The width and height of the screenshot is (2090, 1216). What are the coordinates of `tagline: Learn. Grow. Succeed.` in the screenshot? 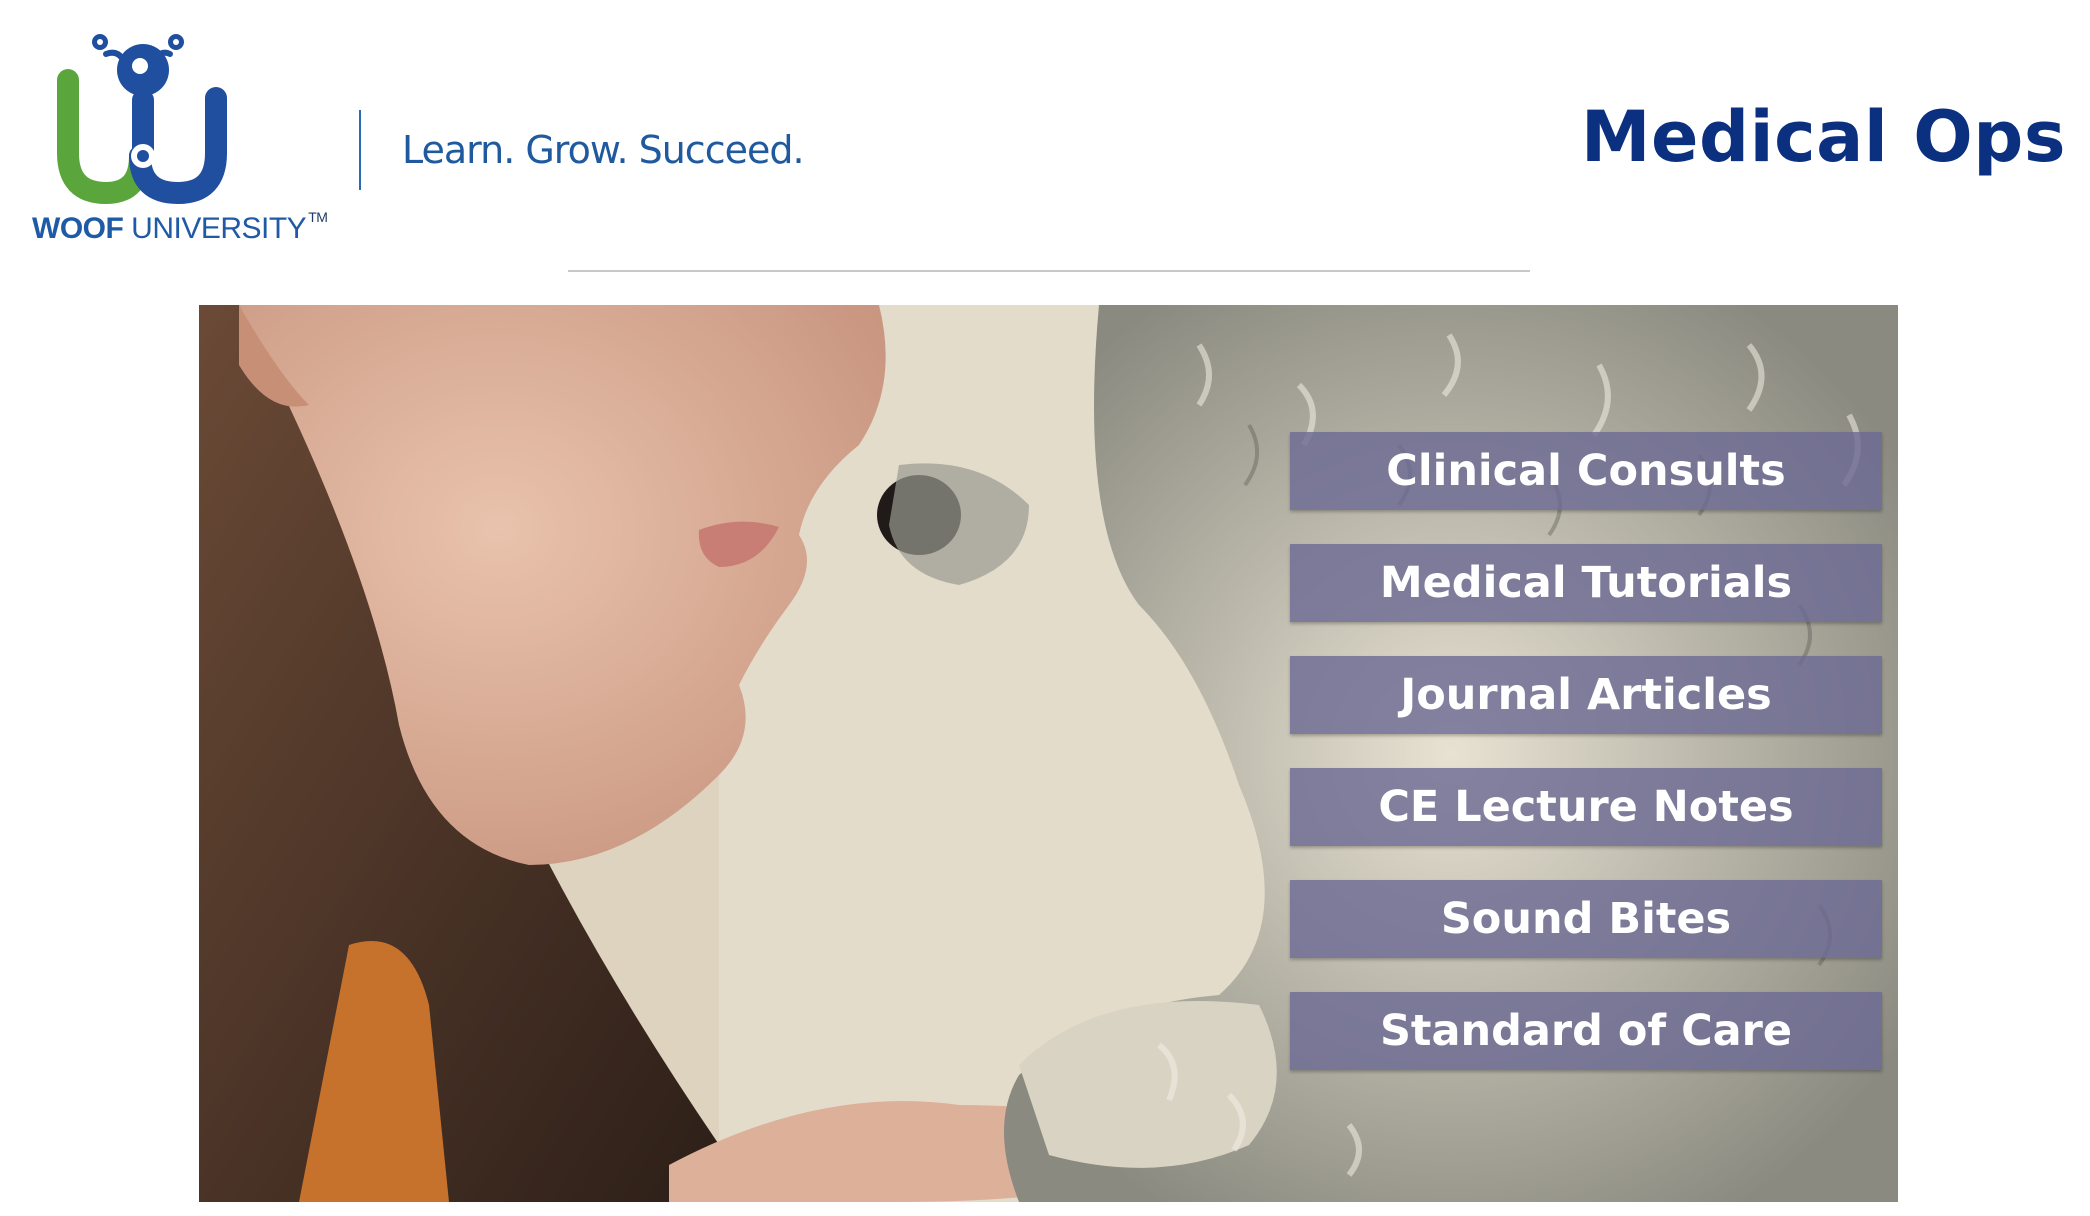 It's located at (603, 150).